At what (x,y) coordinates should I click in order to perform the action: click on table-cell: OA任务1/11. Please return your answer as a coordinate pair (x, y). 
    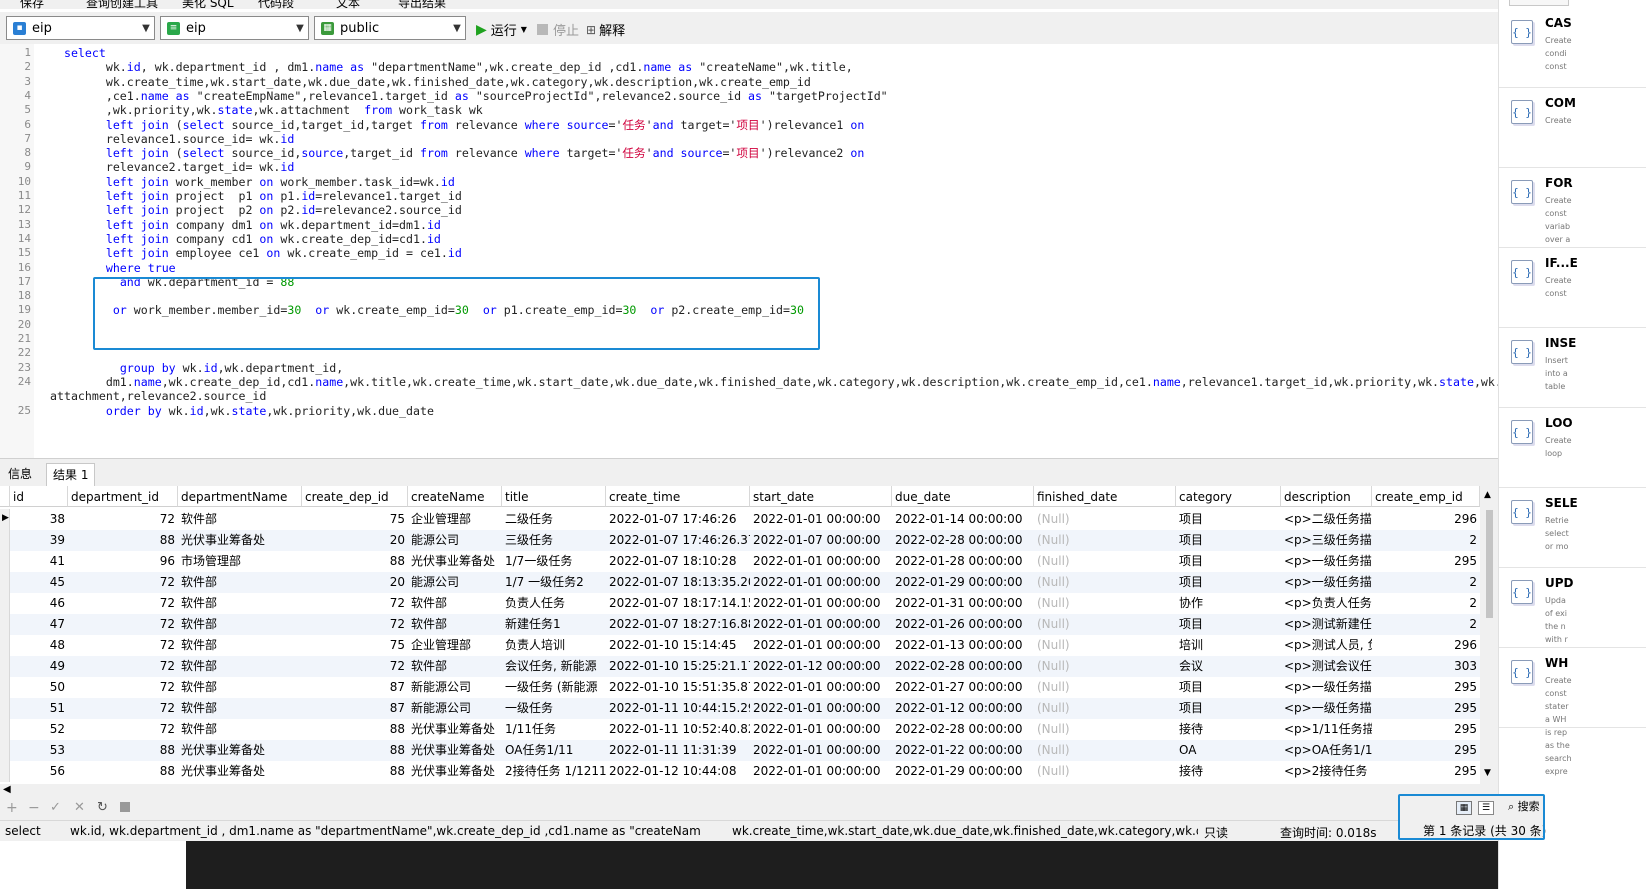
    Looking at the image, I should click on (554, 750).